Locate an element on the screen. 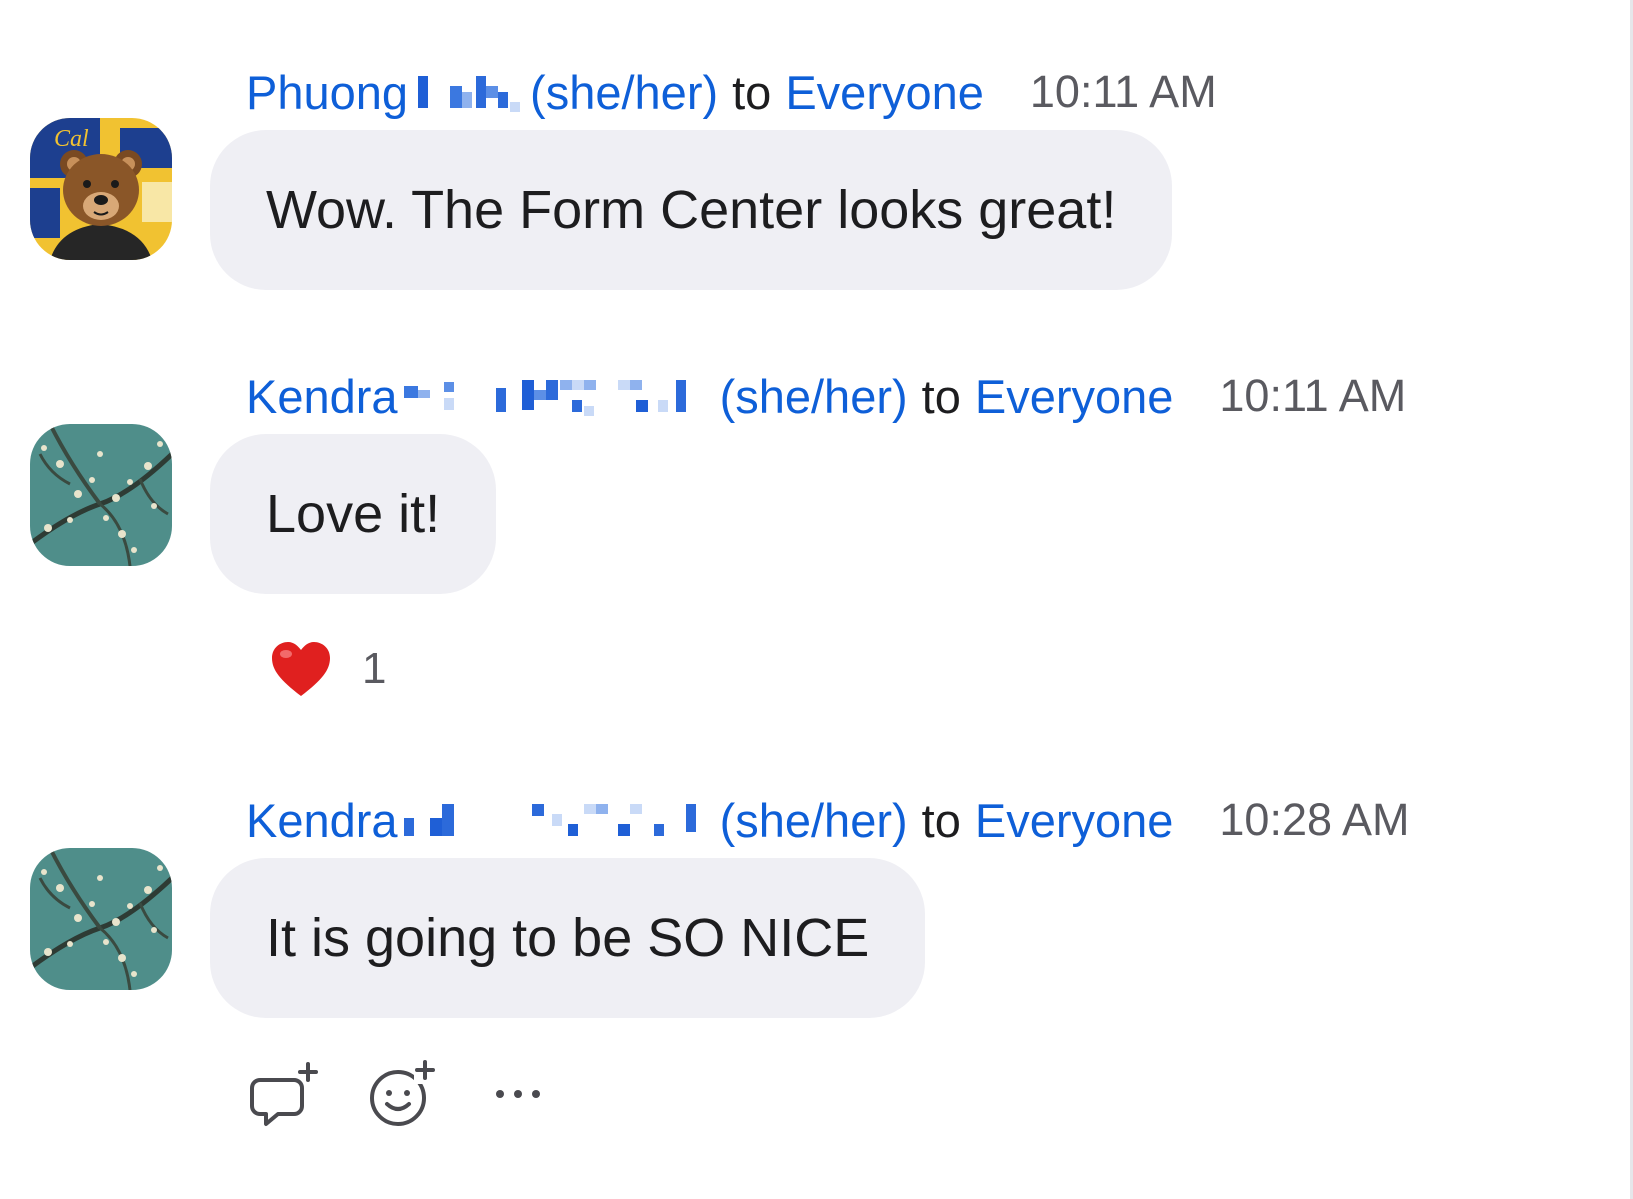 Image resolution: width=1633 pixels, height=1199 pixels. message-actions is located at coordinates (424, 1094).